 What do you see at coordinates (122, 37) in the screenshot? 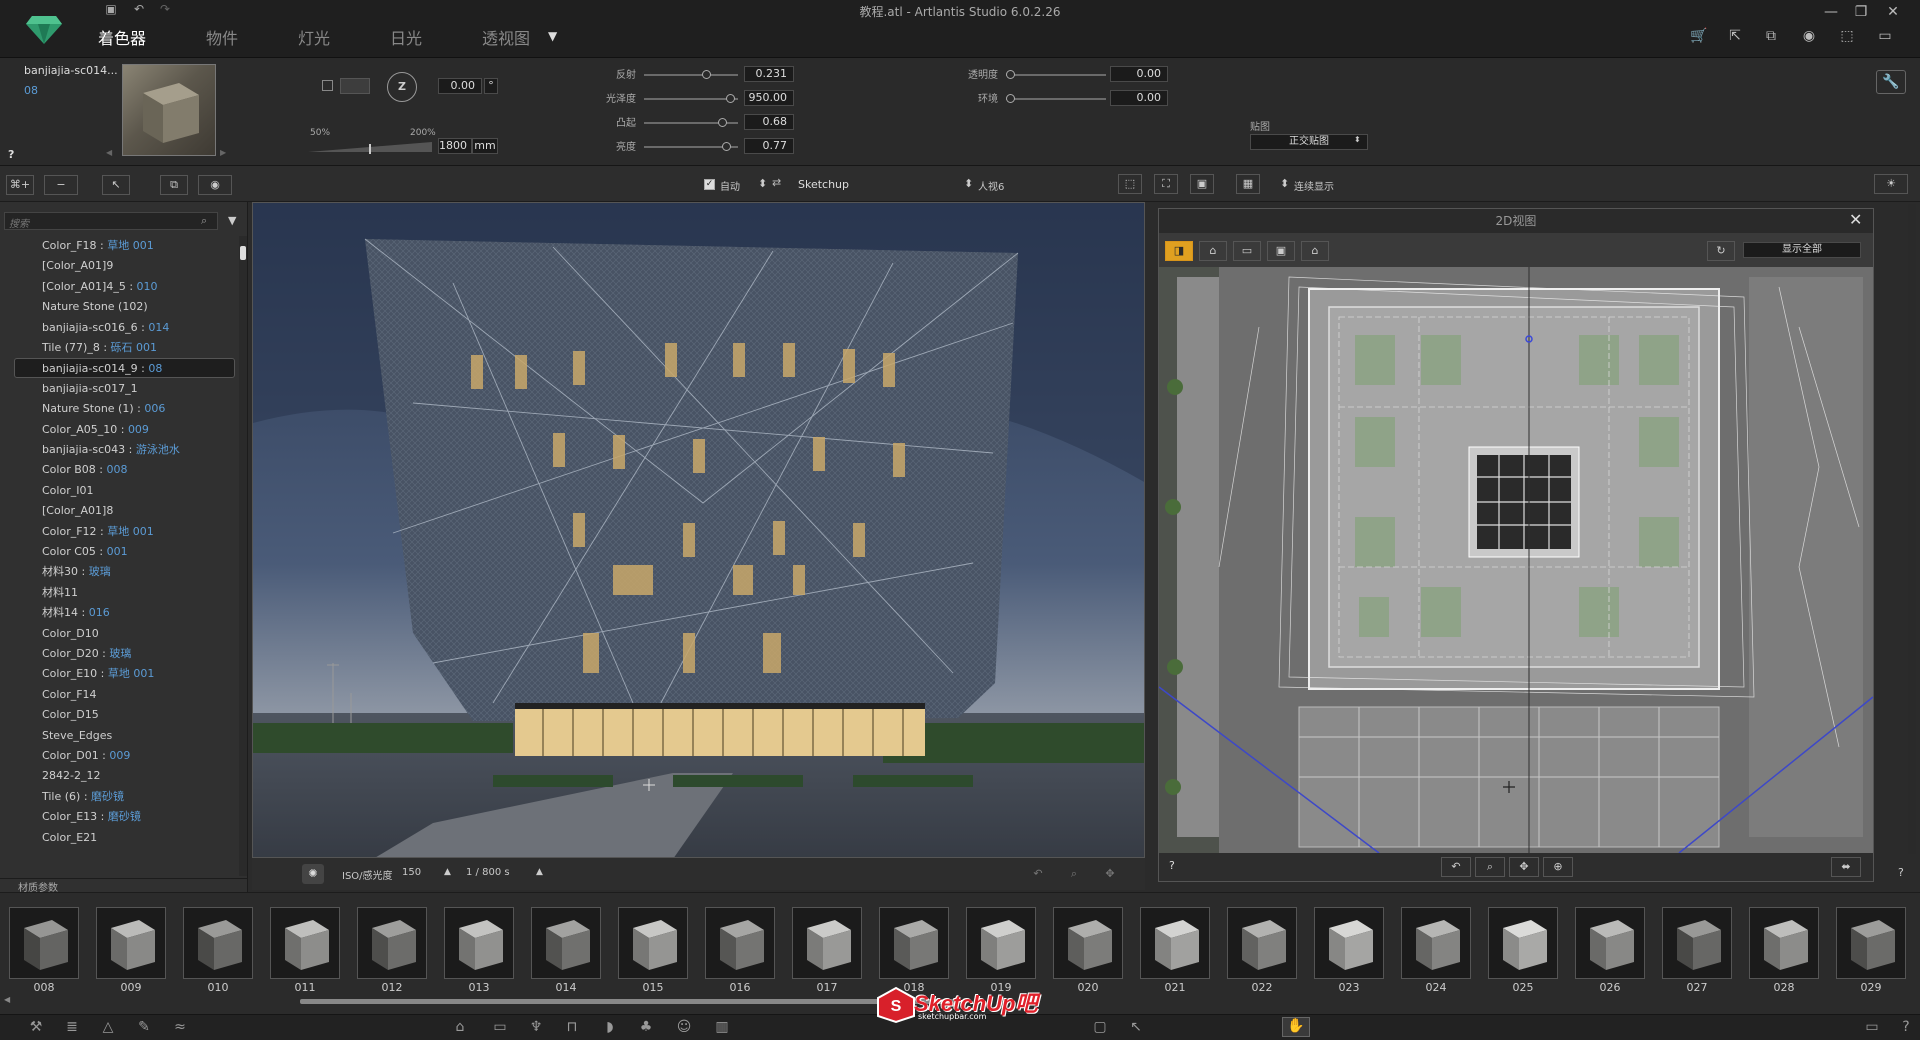
I see `tab-shaders: 着色器` at bounding box center [122, 37].